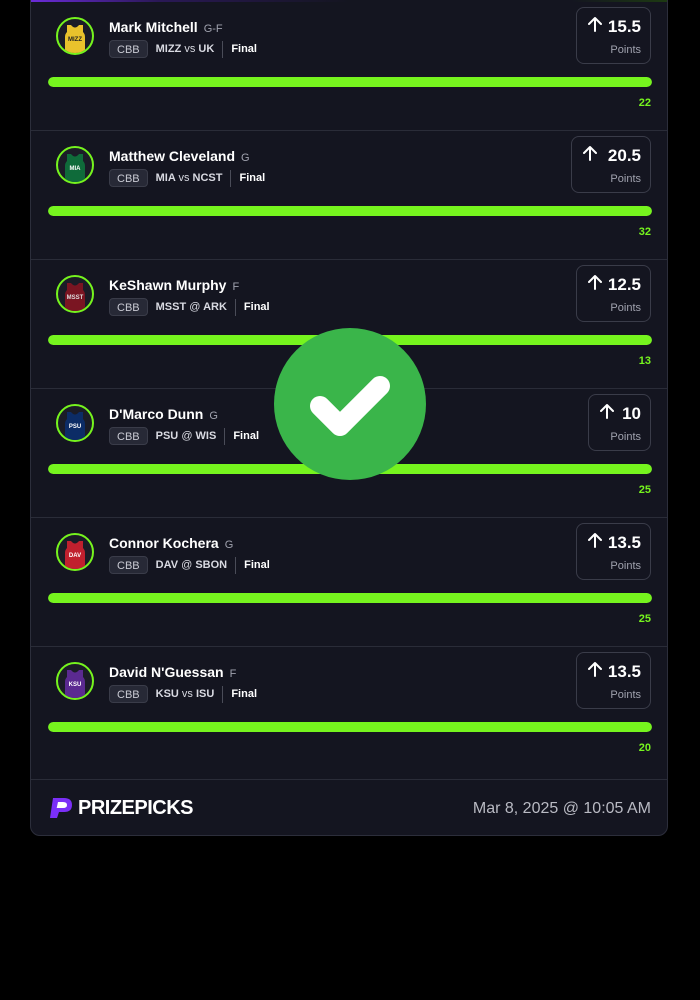 This screenshot has width=700, height=1000. I want to click on jersey-icon: MSST, so click(75, 297).